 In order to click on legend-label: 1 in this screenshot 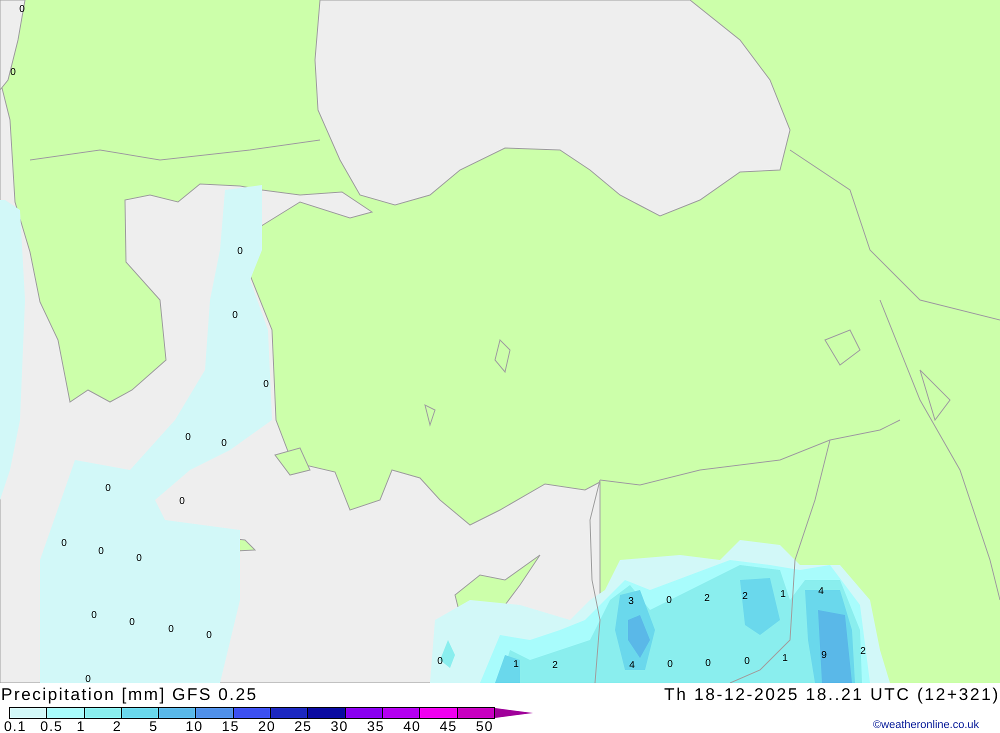, I will do `click(81, 725)`.